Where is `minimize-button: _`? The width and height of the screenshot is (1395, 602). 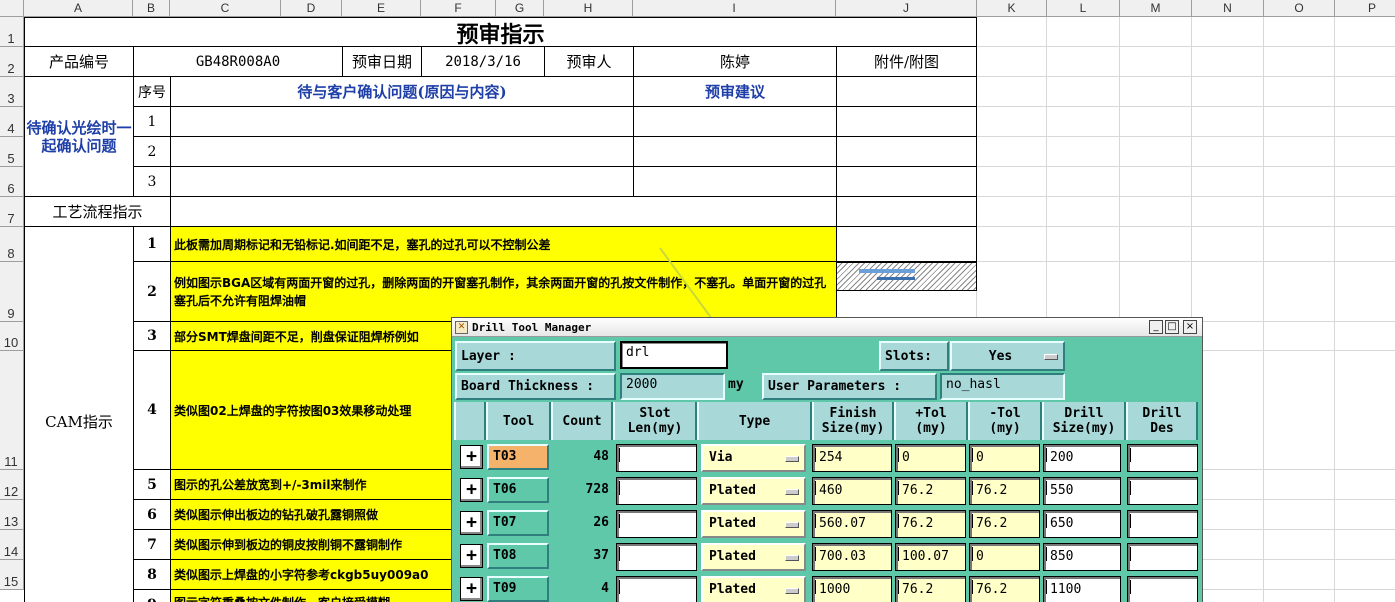
minimize-button: _ is located at coordinates (1156, 327).